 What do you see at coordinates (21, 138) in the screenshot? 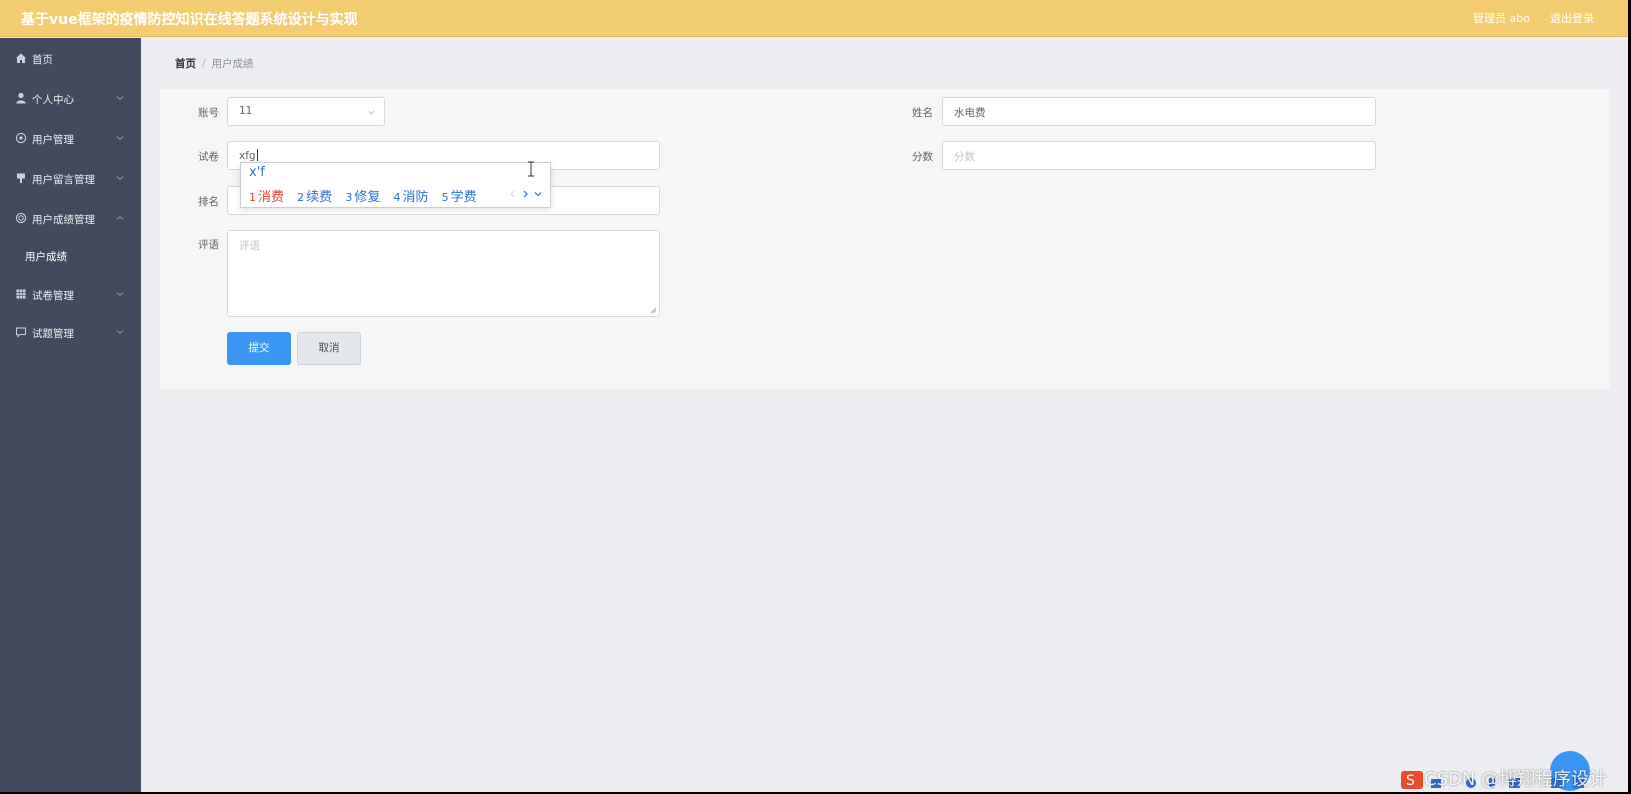
I see `users-icon` at bounding box center [21, 138].